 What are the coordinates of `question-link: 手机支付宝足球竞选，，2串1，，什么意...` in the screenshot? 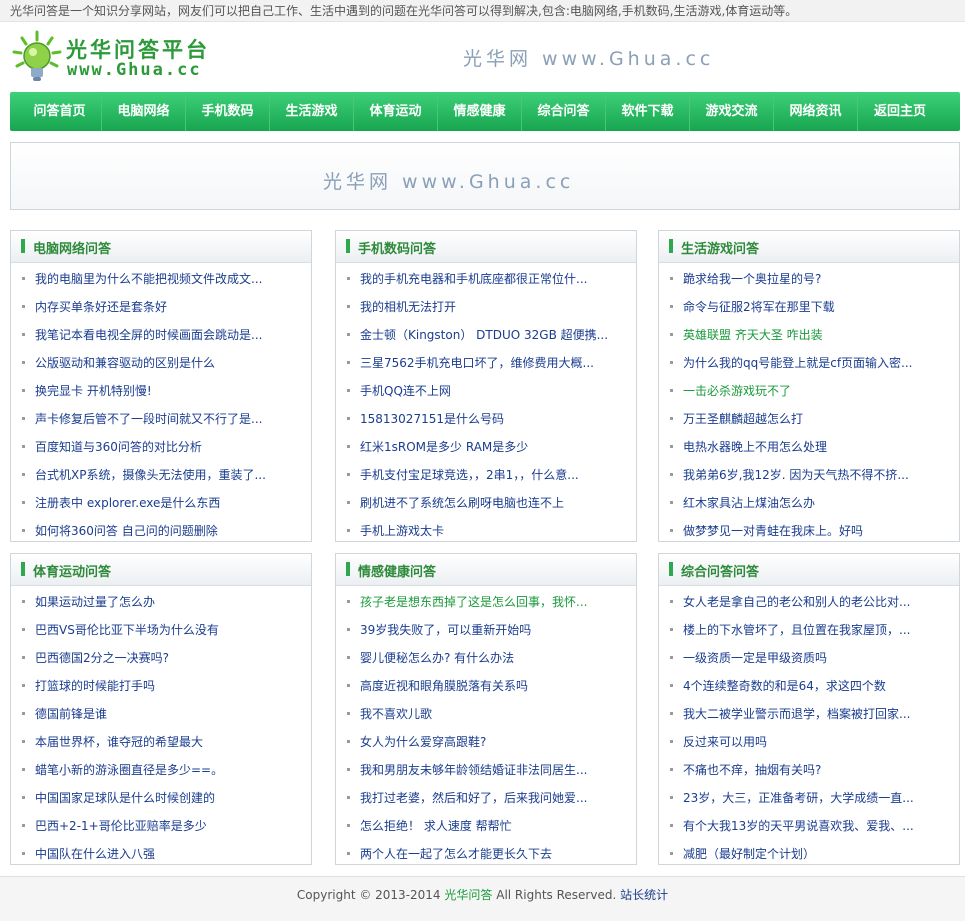 It's located at (469, 475).